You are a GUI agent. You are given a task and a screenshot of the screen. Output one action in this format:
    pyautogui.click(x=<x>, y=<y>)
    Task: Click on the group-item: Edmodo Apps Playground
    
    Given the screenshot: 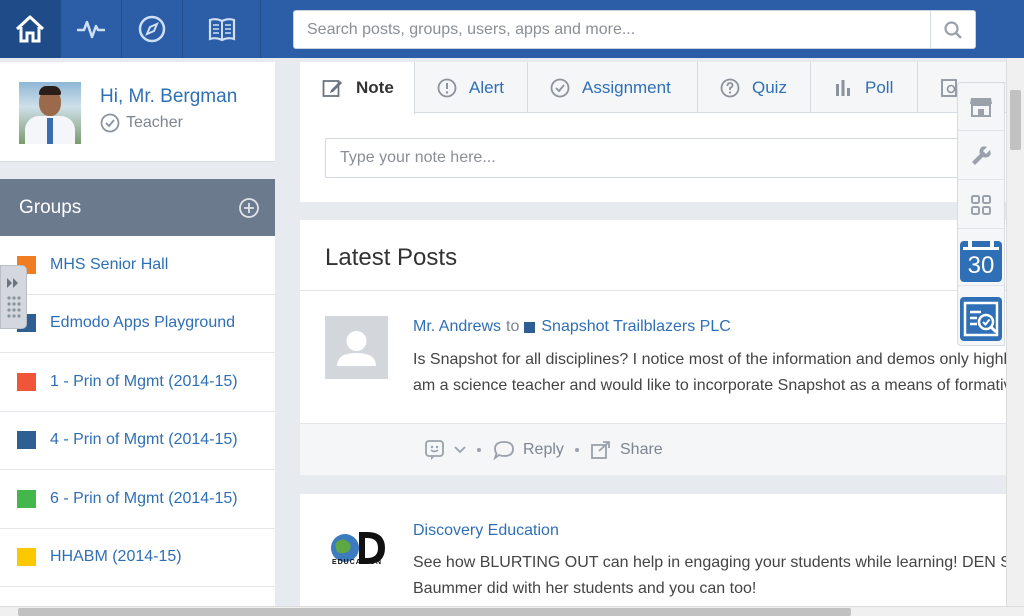 What is the action you would take?
    pyautogui.click(x=137, y=324)
    